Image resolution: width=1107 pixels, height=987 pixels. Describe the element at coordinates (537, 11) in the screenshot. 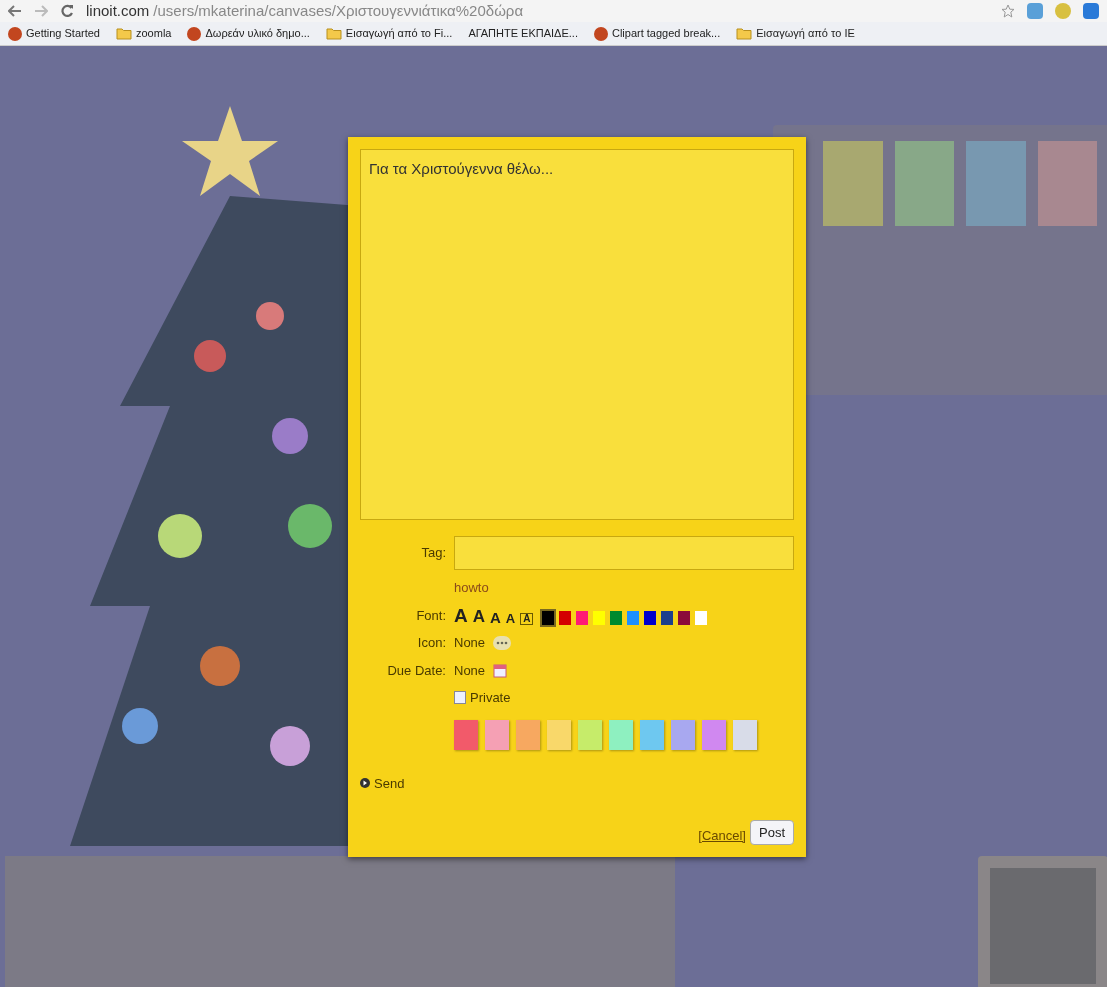

I see `url-field: linoit.com /users/mkaterina/canvases/Χριστουγεννιάτικα%20δώρα` at that location.